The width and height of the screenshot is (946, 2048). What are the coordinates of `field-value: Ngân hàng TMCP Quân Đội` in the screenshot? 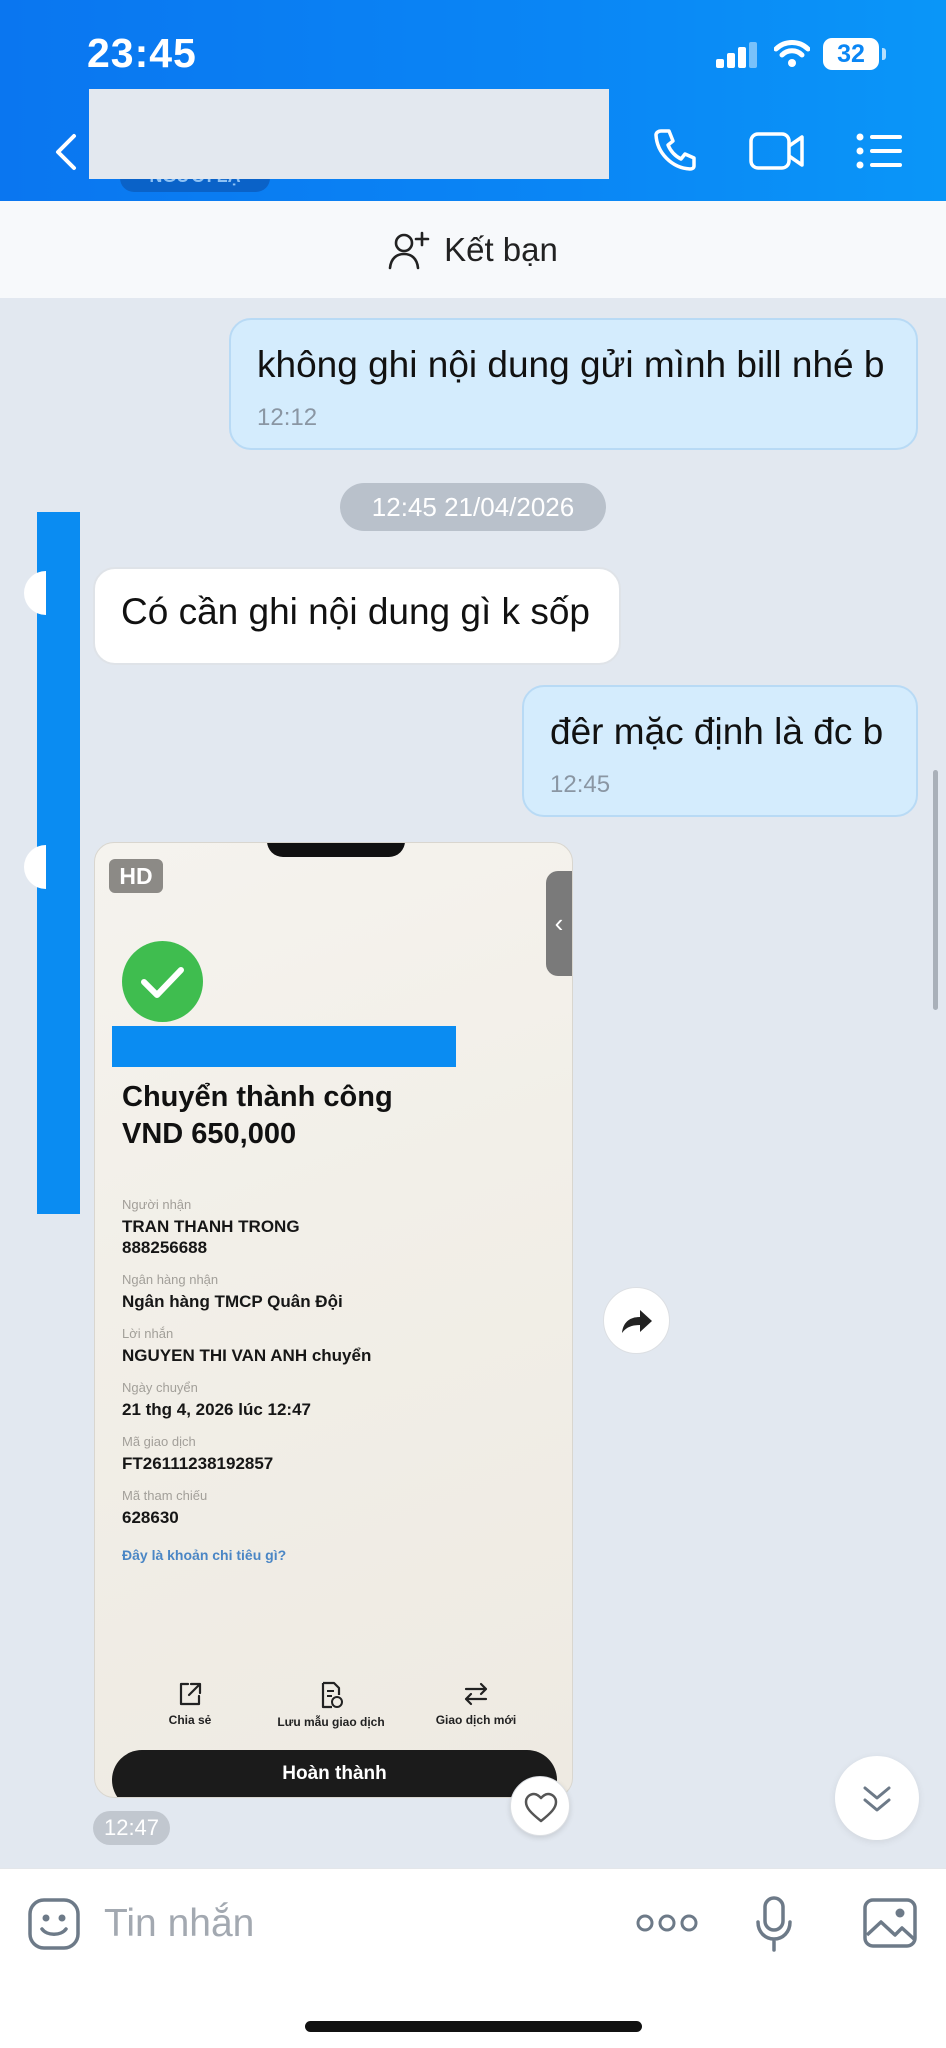 It's located at (232, 1301).